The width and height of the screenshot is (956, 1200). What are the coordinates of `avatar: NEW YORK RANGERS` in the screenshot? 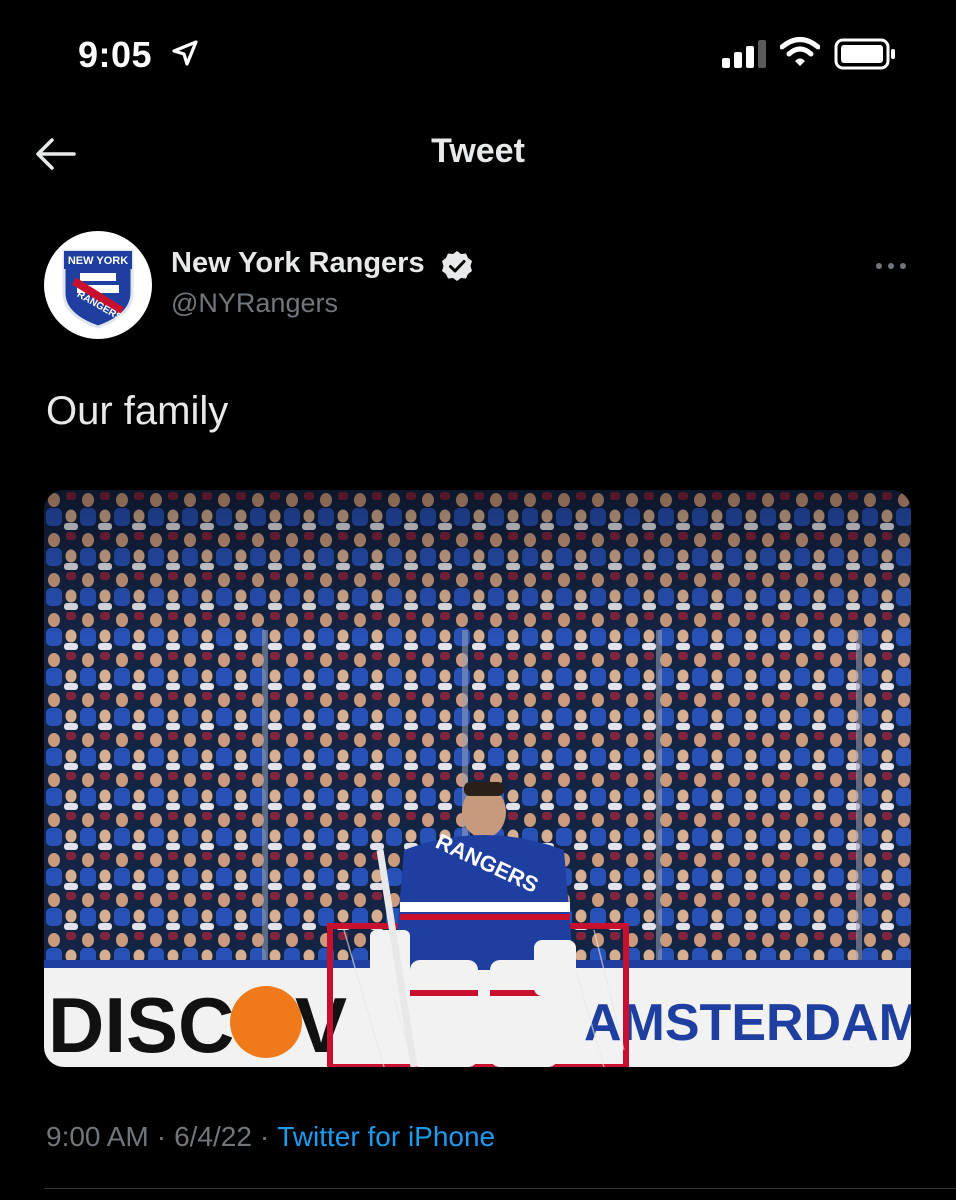 It's located at (98, 285).